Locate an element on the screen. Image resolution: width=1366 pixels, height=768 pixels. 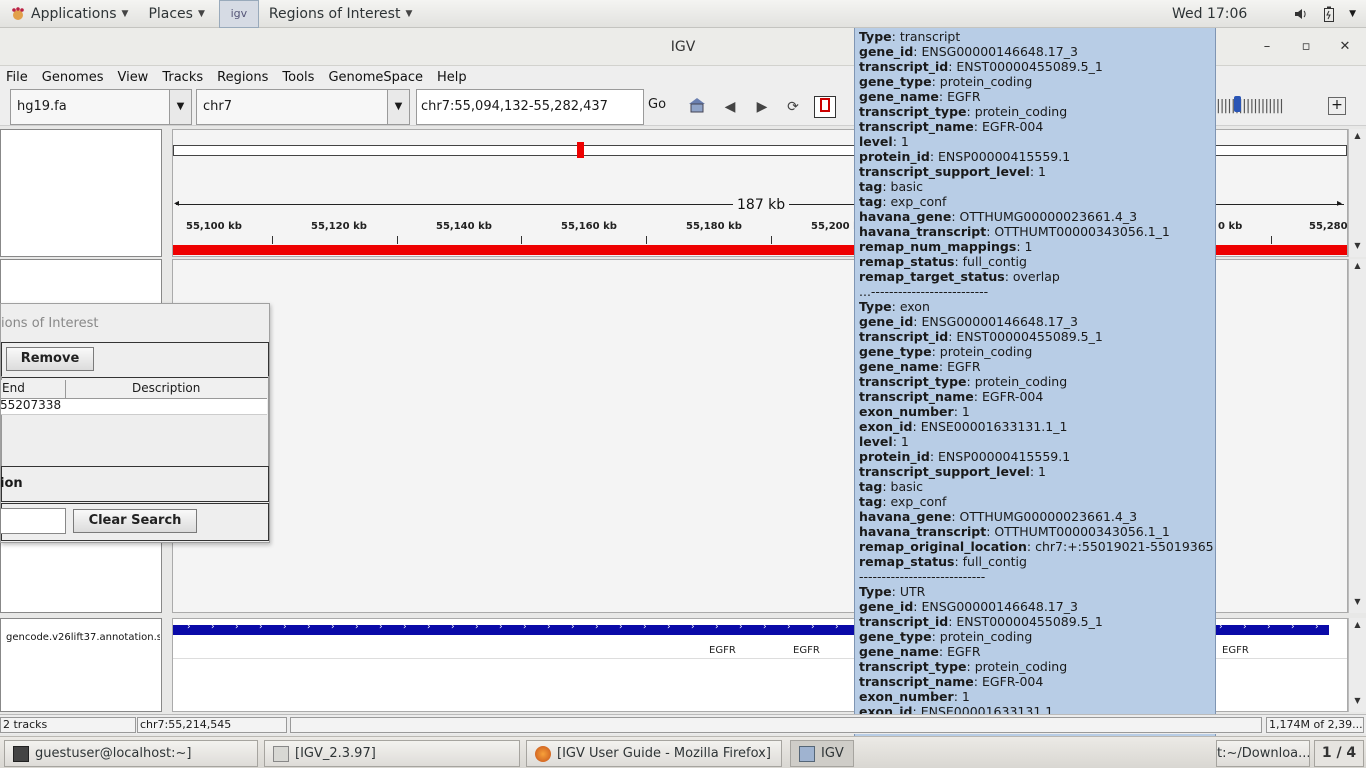
task-terminal: guestuser@localhost:~] is located at coordinates (131, 753).